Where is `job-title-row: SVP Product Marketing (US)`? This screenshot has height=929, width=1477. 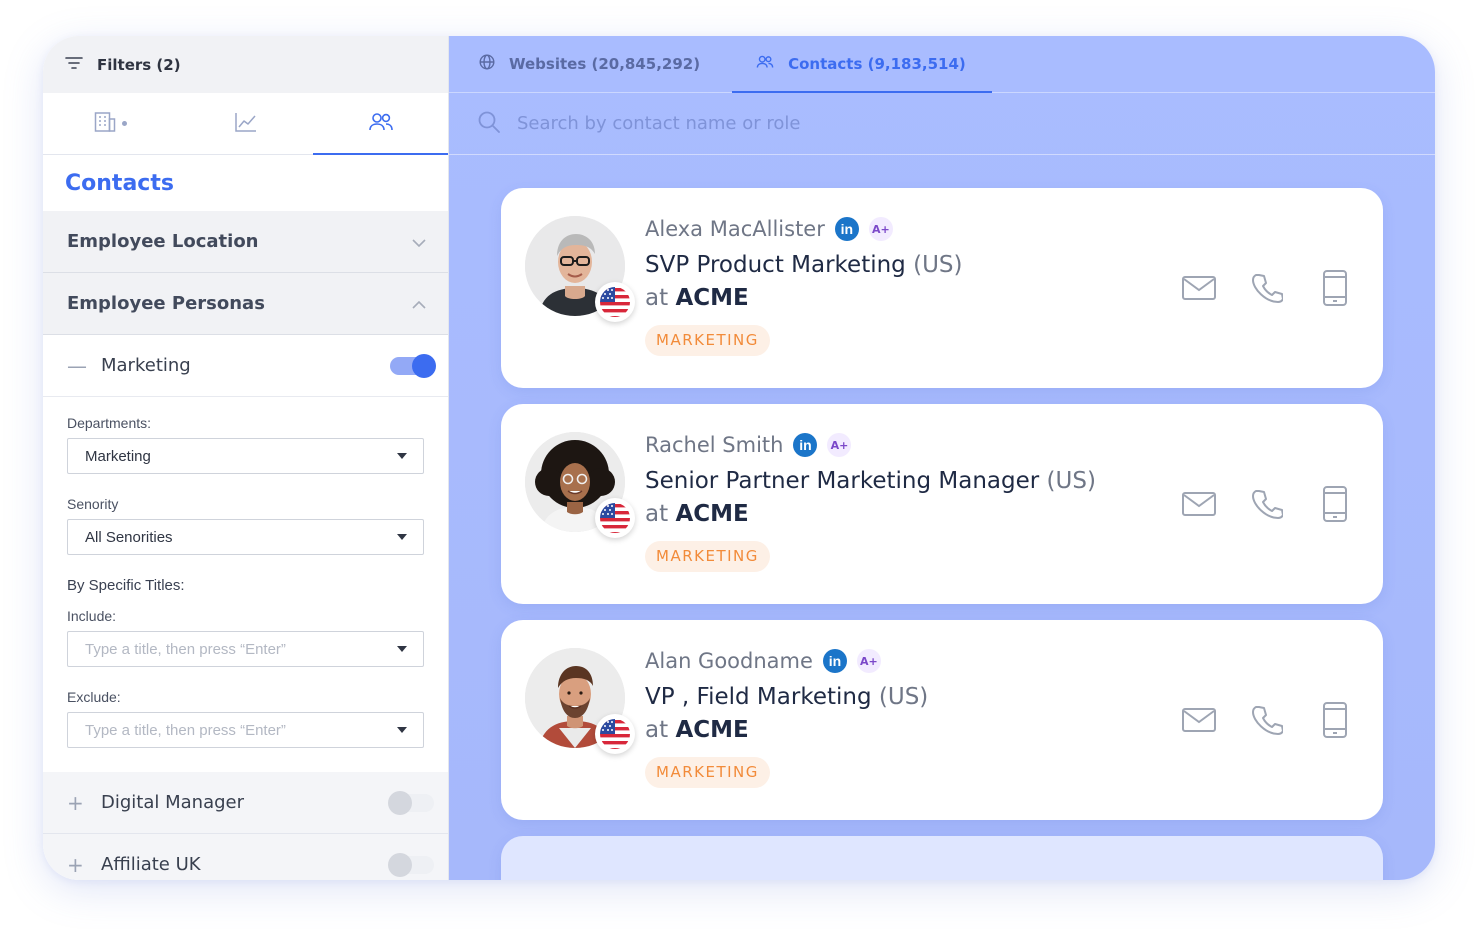 job-title-row: SVP Product Marketing (US) is located at coordinates (804, 265).